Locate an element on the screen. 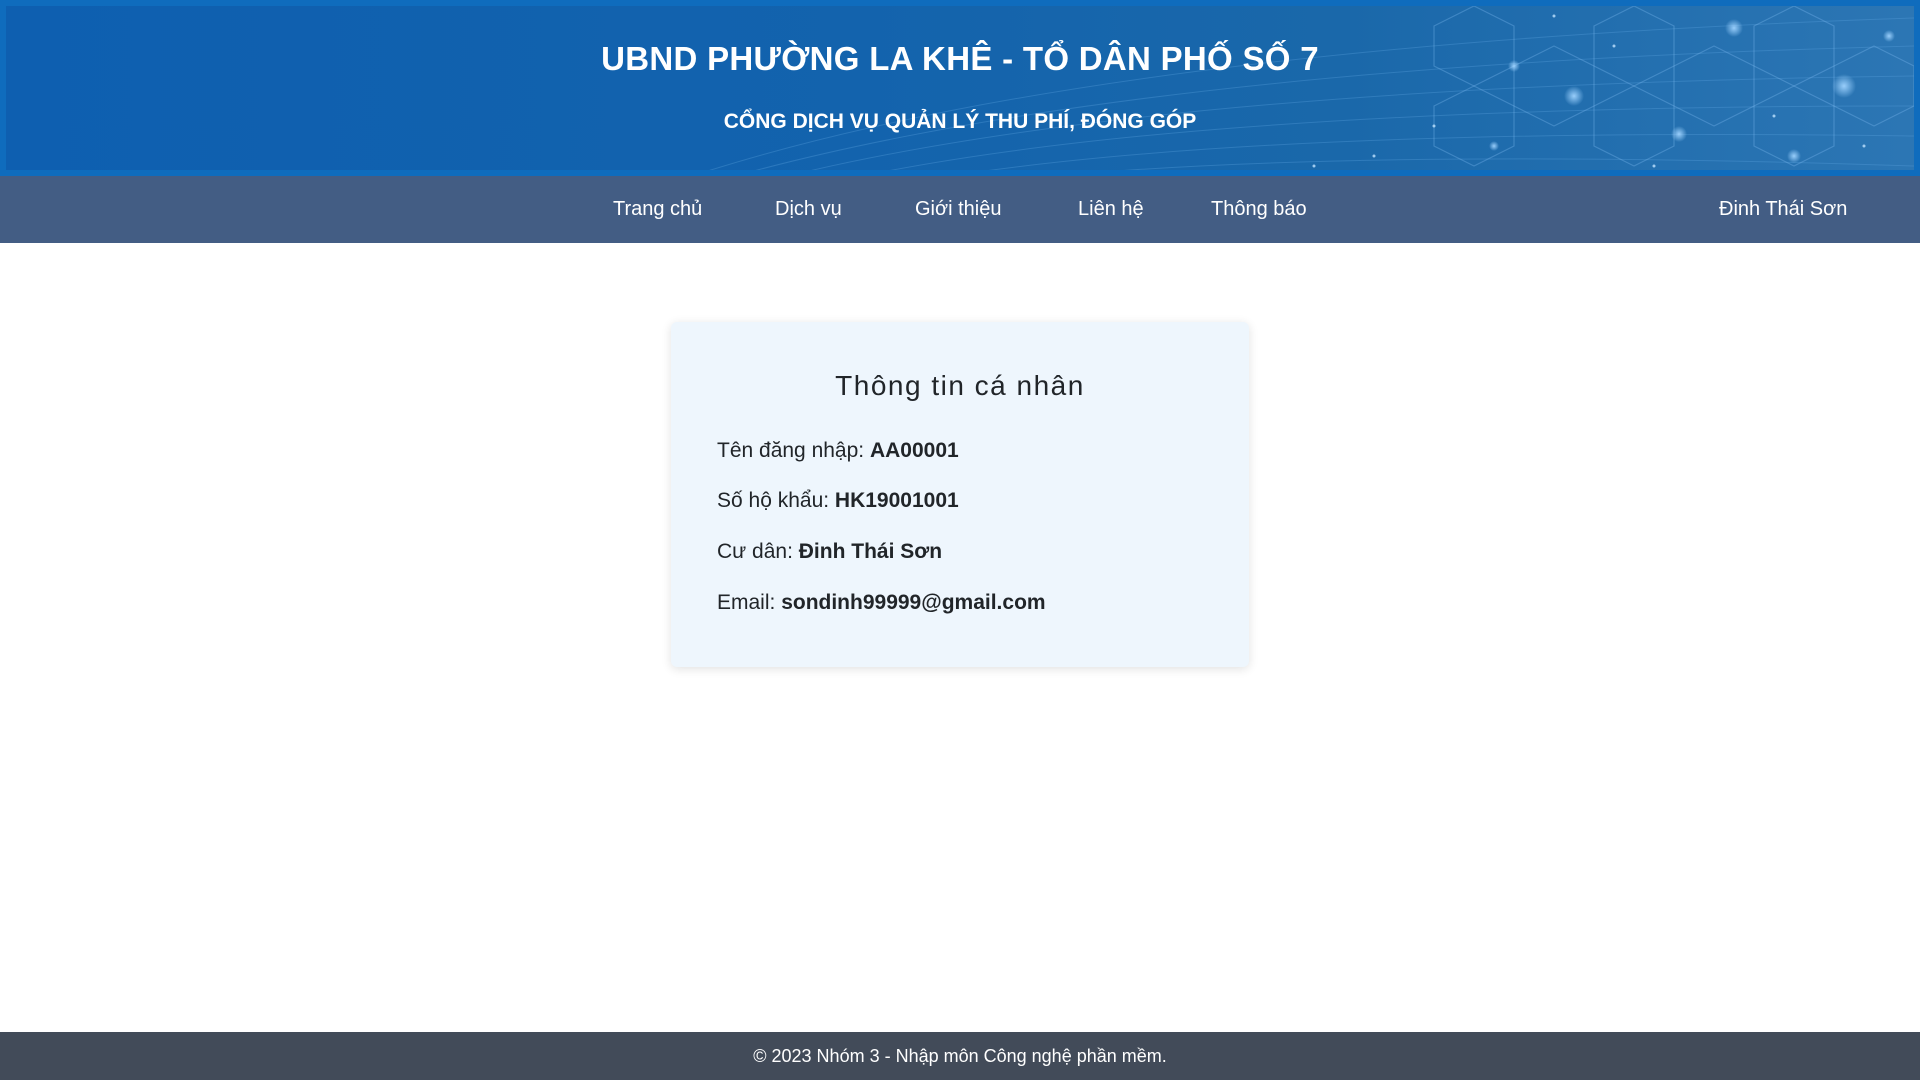  nav-item-services: Dịch vụ is located at coordinates (808, 209).